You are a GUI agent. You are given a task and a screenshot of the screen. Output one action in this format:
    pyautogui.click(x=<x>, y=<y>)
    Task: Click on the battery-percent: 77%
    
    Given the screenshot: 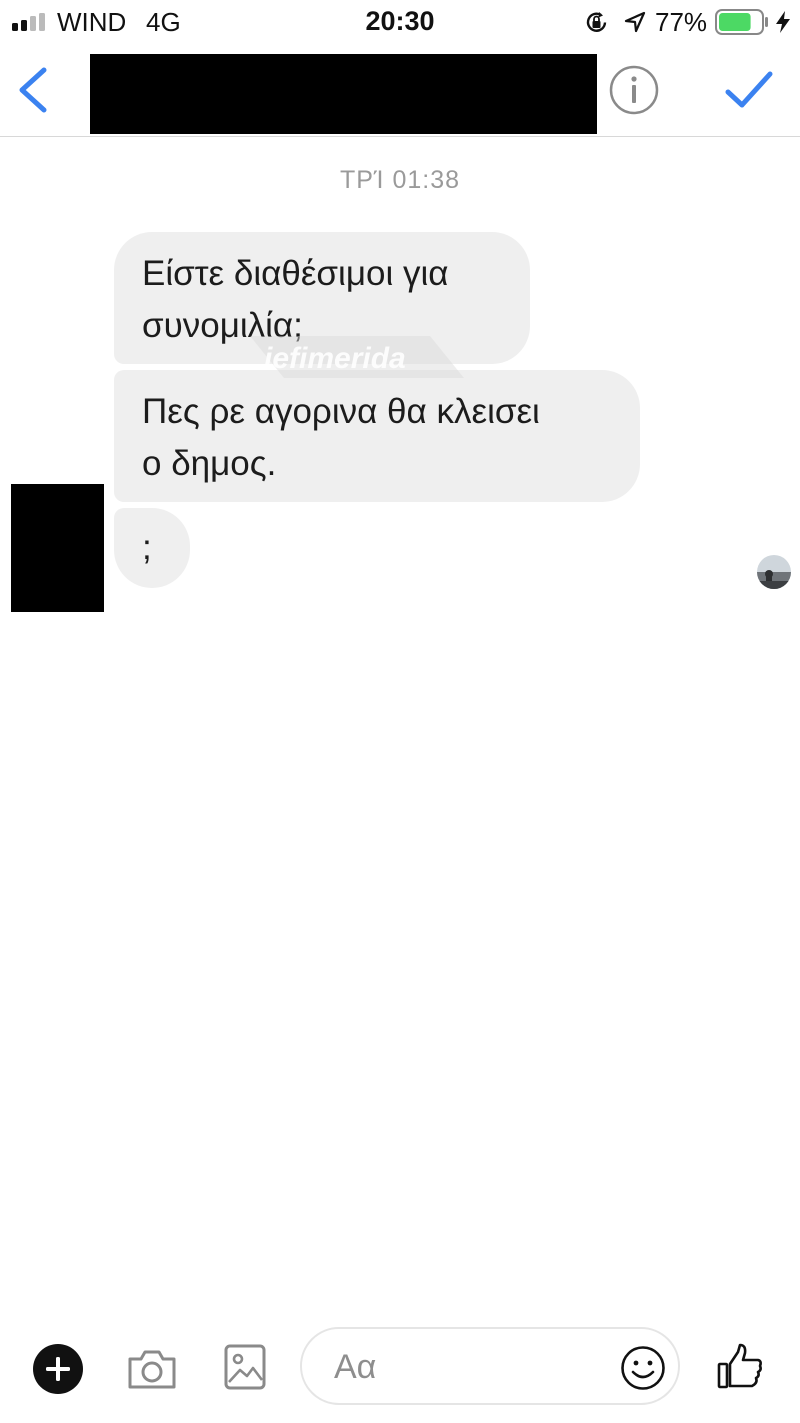 What is the action you would take?
    pyautogui.click(x=681, y=22)
    